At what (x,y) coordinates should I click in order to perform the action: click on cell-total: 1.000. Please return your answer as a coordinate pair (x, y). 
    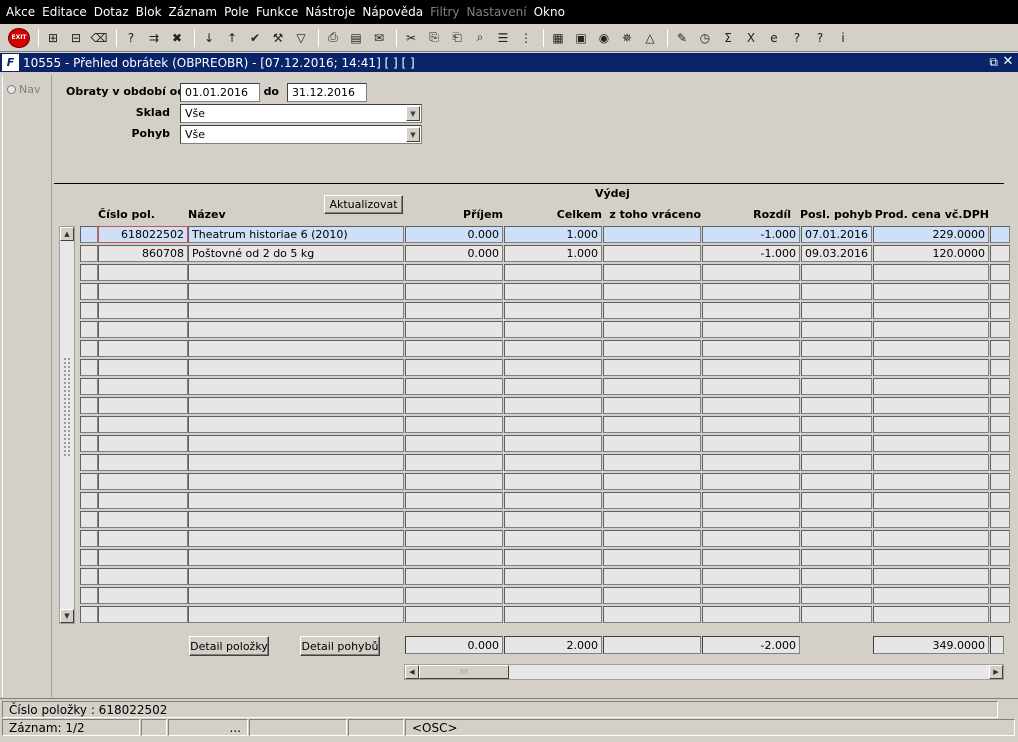
    Looking at the image, I should click on (553, 234).